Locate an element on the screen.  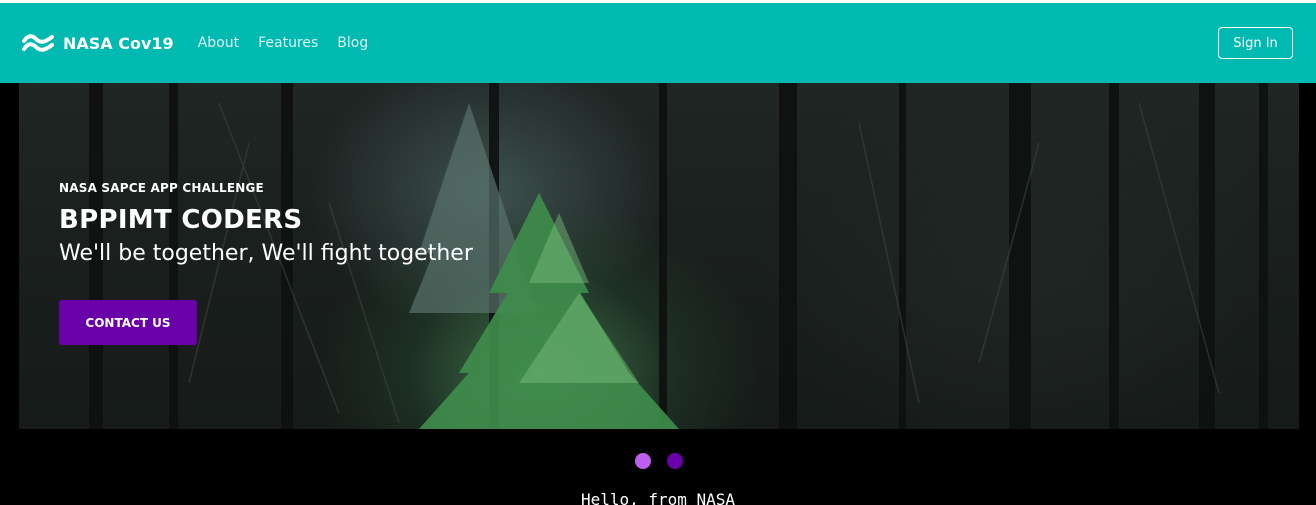
nav-link-about: About is located at coordinates (218, 43).